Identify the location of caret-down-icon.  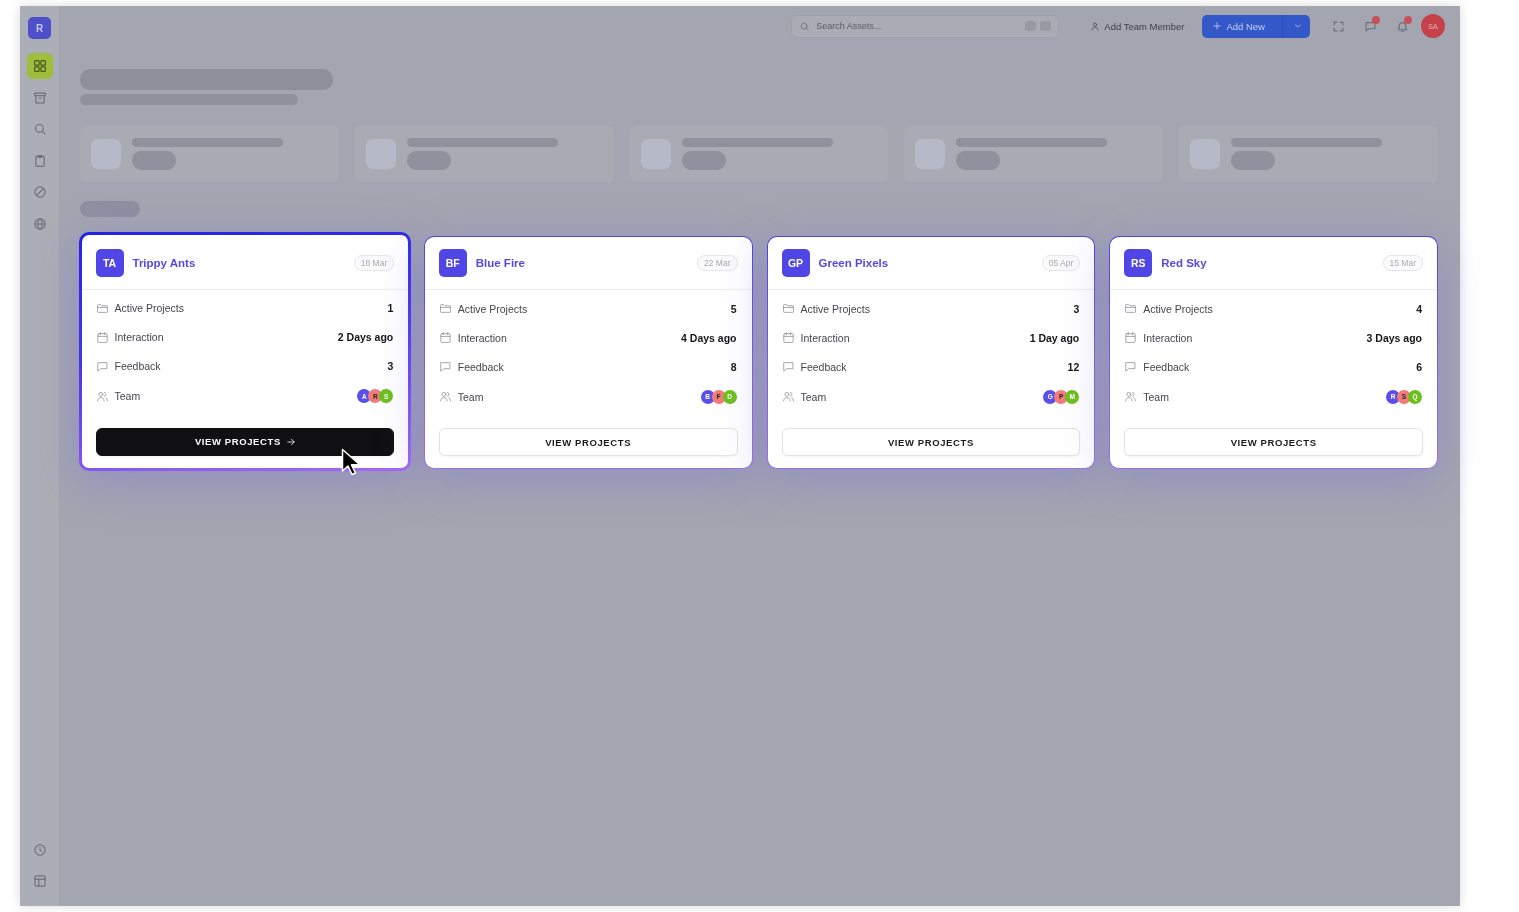
(1298, 26).